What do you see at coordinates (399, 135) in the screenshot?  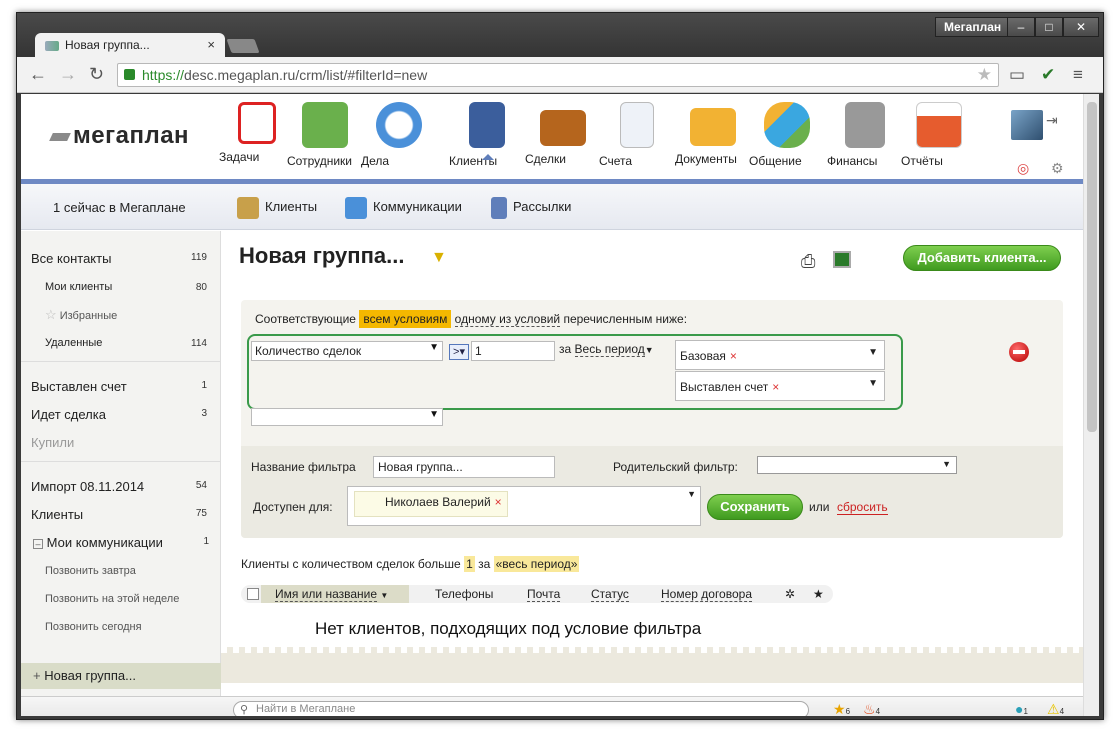 I see `module-affairs: Дела` at bounding box center [399, 135].